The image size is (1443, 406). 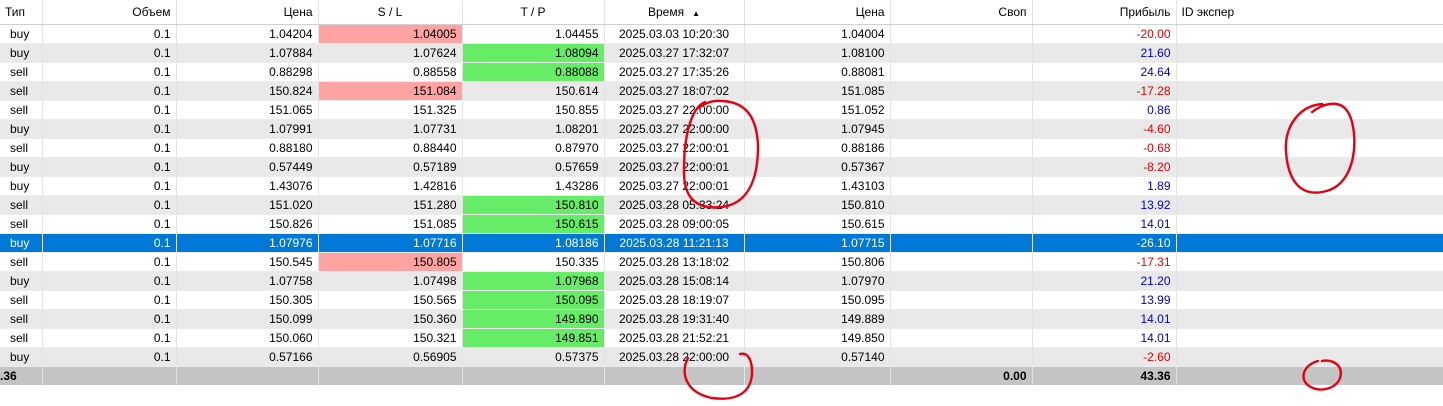 What do you see at coordinates (817, 357) in the screenshot?
I see `cell-current-price: 0.57140` at bounding box center [817, 357].